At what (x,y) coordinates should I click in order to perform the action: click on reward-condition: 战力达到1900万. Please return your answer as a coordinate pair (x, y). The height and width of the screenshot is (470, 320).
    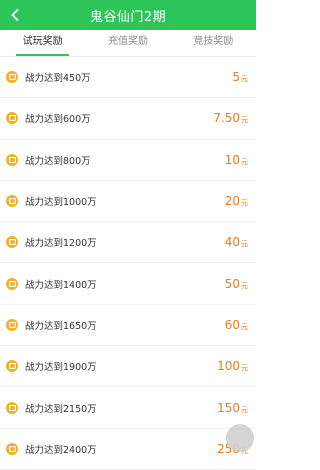
    Looking at the image, I should click on (61, 368).